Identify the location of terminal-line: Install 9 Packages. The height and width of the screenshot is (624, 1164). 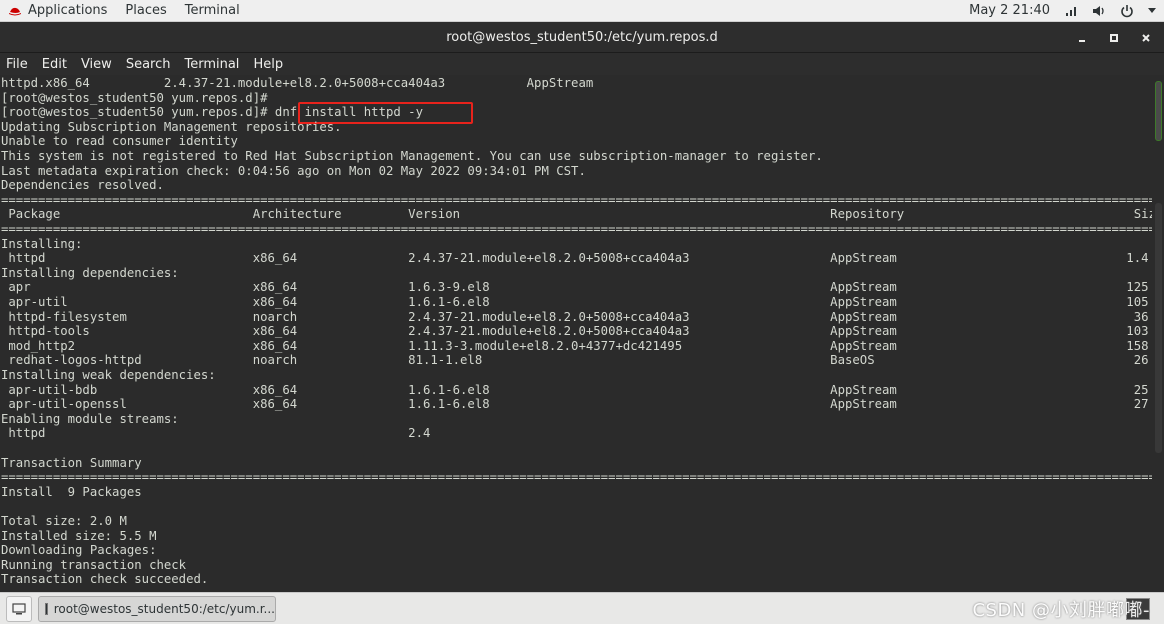
(71, 491).